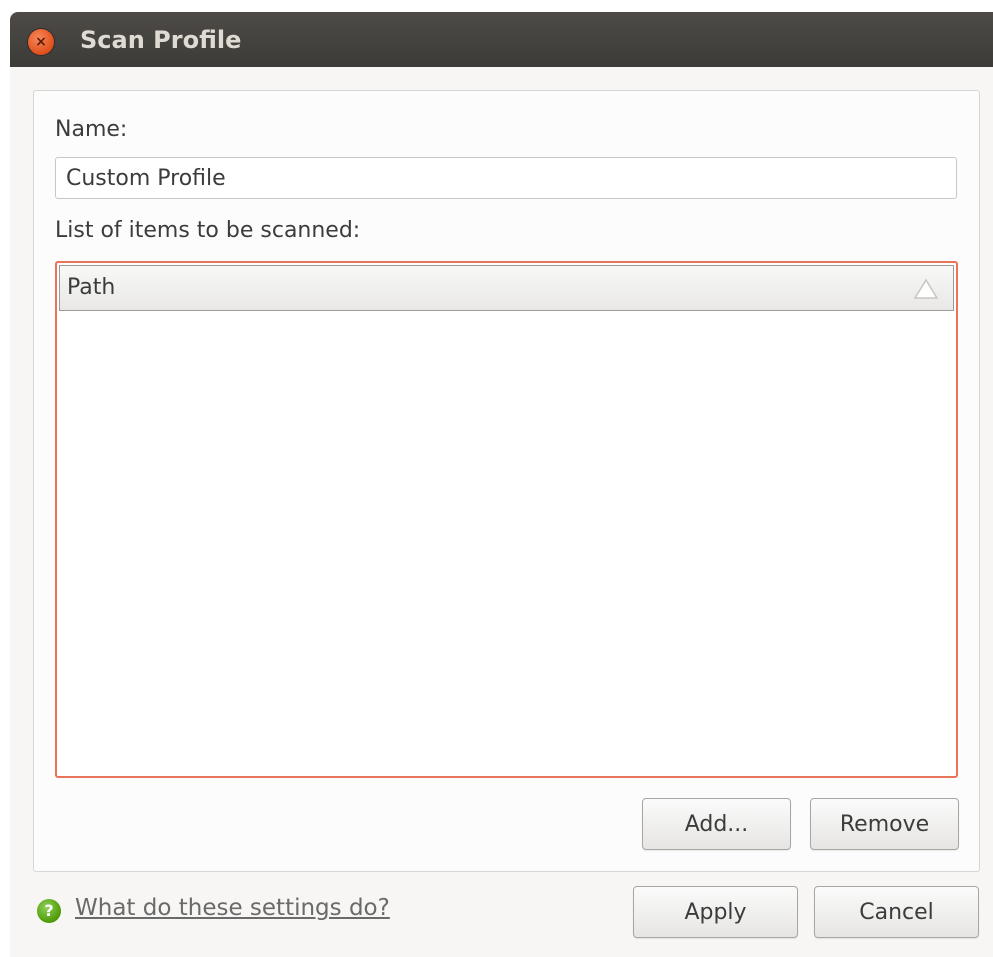 The image size is (993, 957). What do you see at coordinates (884, 824) in the screenshot?
I see `remove-button: Remove` at bounding box center [884, 824].